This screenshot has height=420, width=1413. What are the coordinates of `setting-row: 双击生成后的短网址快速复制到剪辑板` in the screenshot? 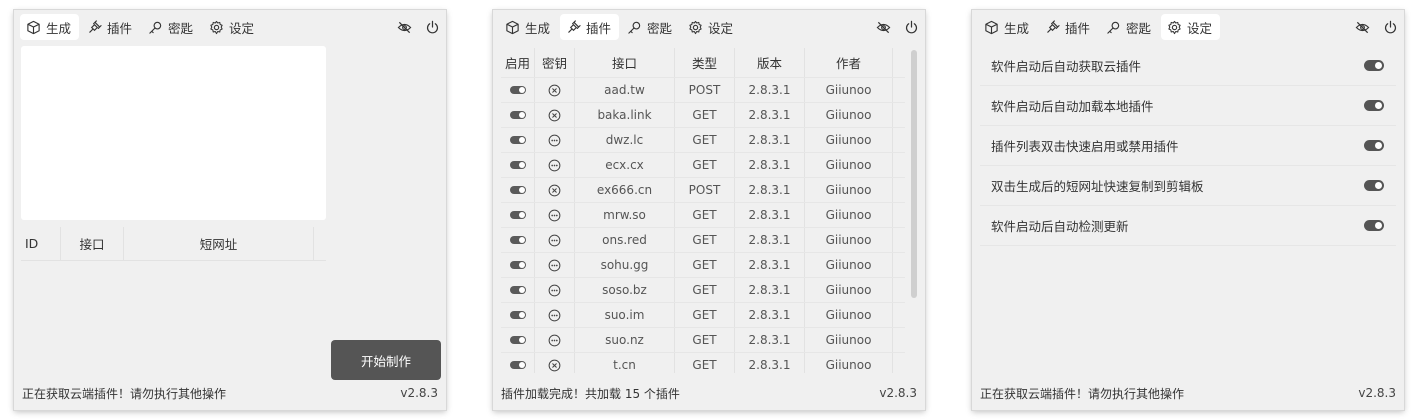 It's located at (1188, 186).